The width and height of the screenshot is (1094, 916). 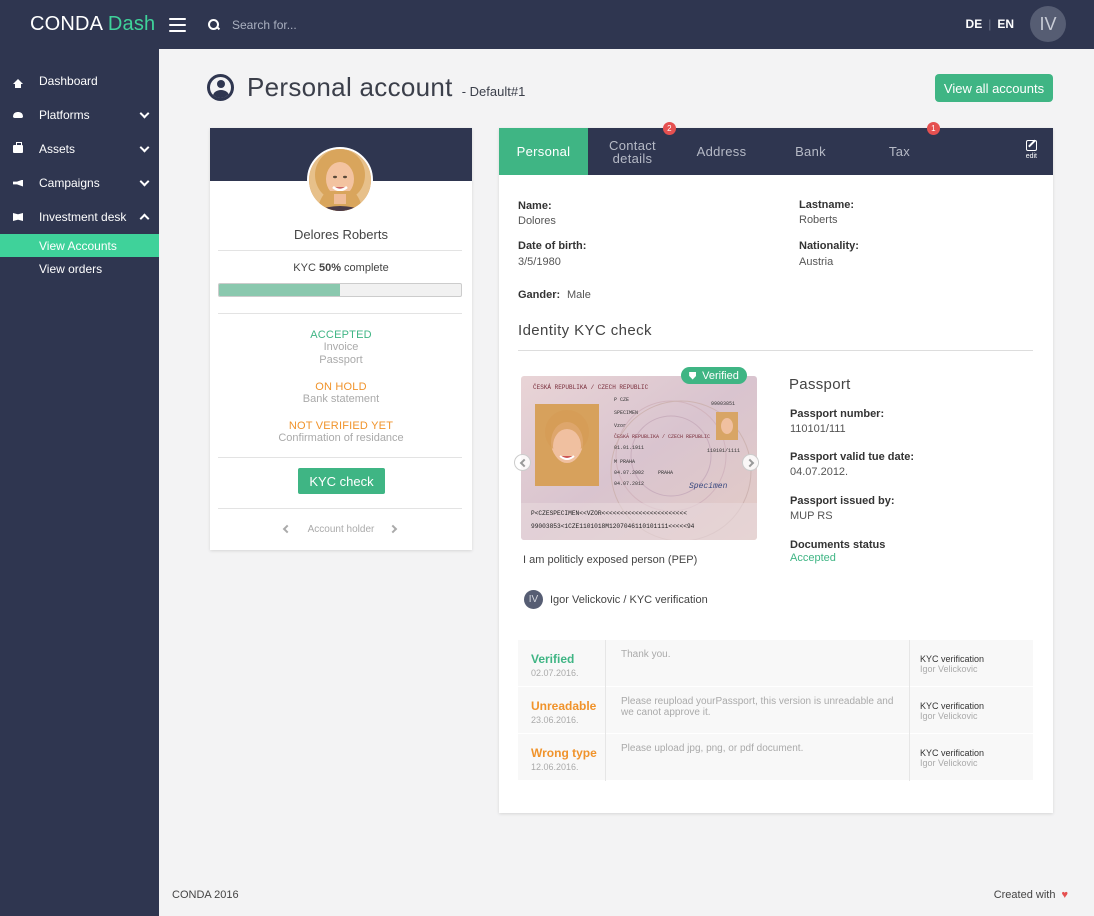 What do you see at coordinates (79, 217) in the screenshot?
I see `sidebar-item-investment-desk: Investment desk` at bounding box center [79, 217].